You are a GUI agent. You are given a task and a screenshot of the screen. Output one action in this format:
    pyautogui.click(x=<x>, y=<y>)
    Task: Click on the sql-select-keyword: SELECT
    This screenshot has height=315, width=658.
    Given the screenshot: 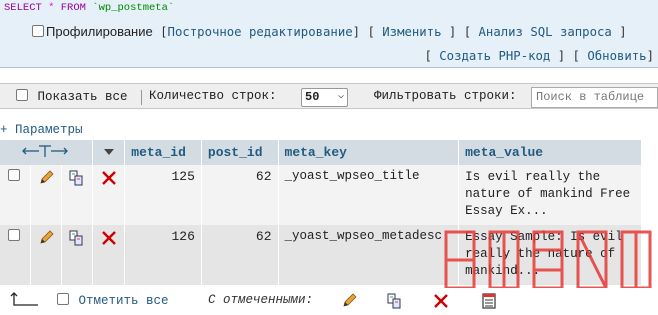 What is the action you would take?
    pyautogui.click(x=23, y=8)
    